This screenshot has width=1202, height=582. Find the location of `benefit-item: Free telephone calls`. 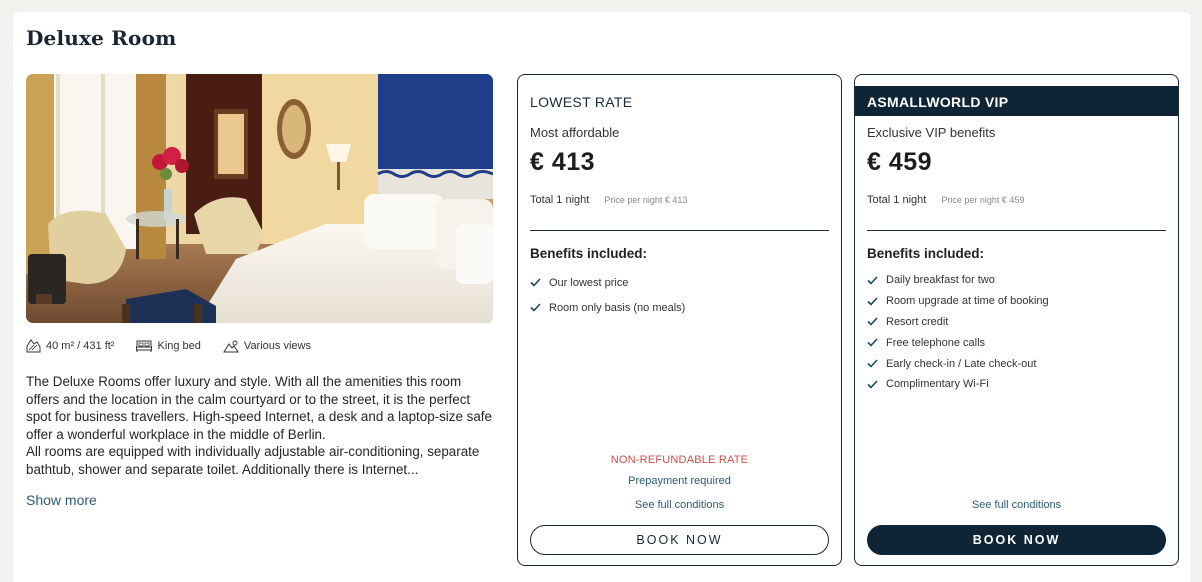

benefit-item: Free telephone calls is located at coordinates (958, 342).